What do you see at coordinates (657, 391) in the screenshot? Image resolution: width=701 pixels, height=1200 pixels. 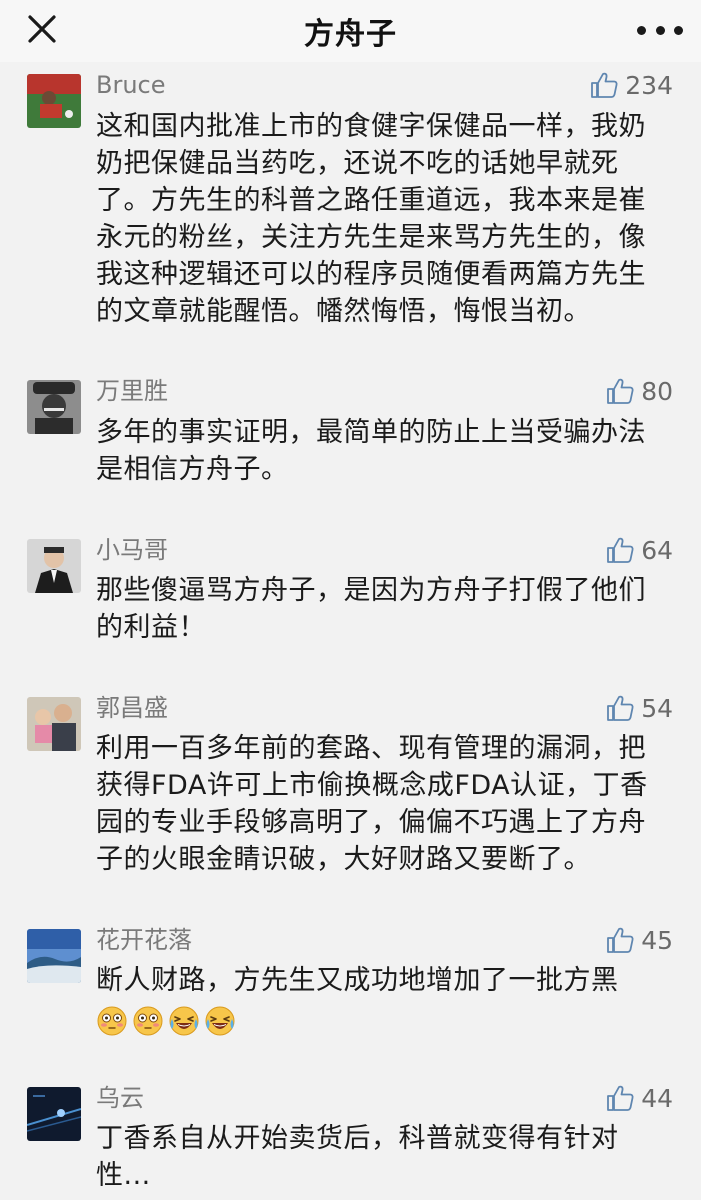 I see `like-count: 80` at bounding box center [657, 391].